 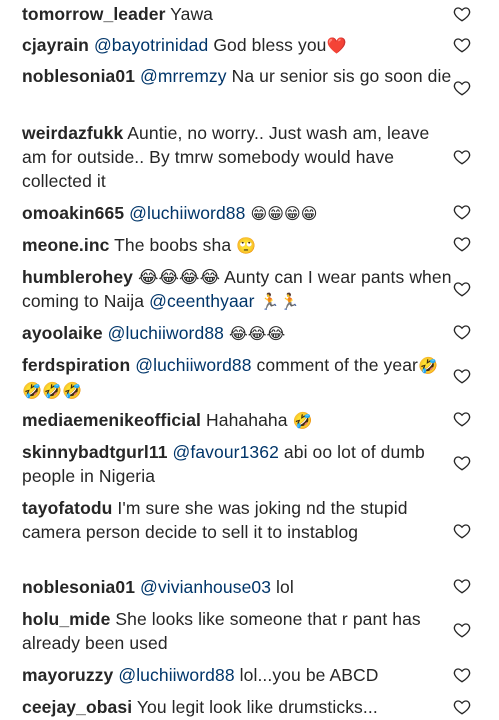 What do you see at coordinates (192, 14) in the screenshot?
I see `comment-text: Yawa` at bounding box center [192, 14].